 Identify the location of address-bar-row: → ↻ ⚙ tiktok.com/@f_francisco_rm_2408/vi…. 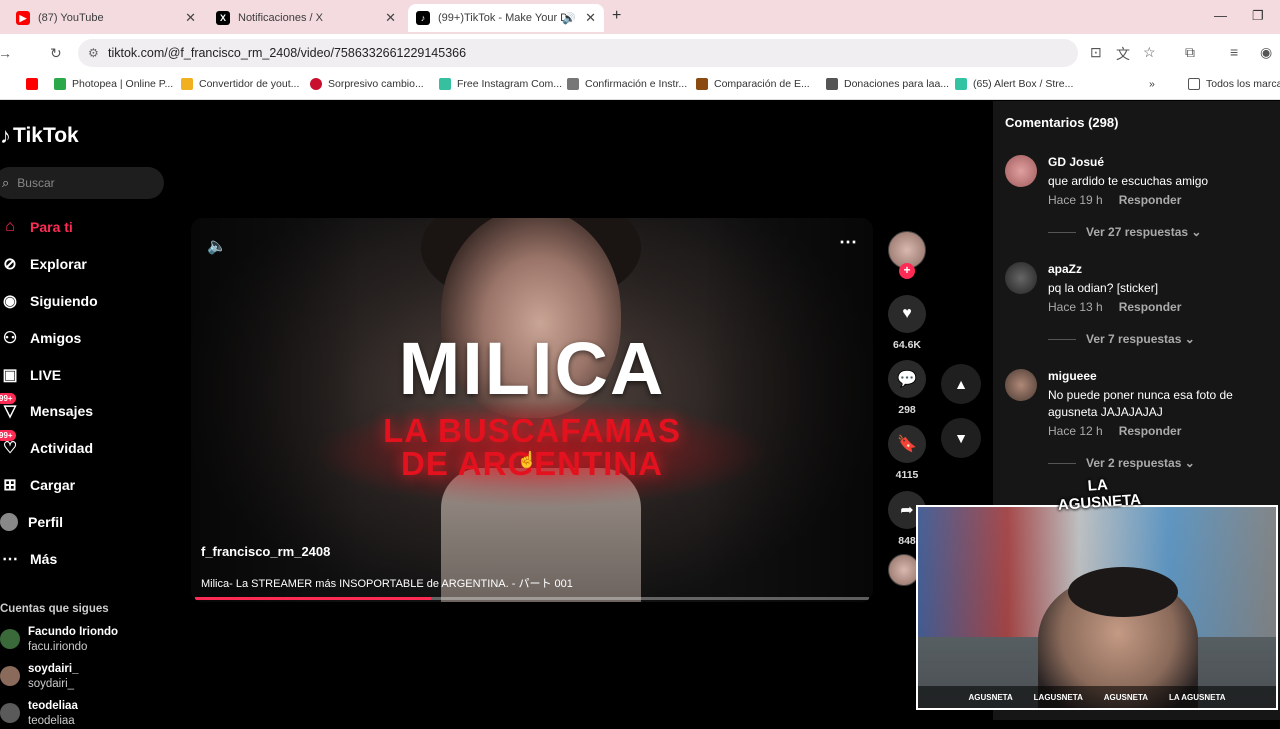
(640, 53).